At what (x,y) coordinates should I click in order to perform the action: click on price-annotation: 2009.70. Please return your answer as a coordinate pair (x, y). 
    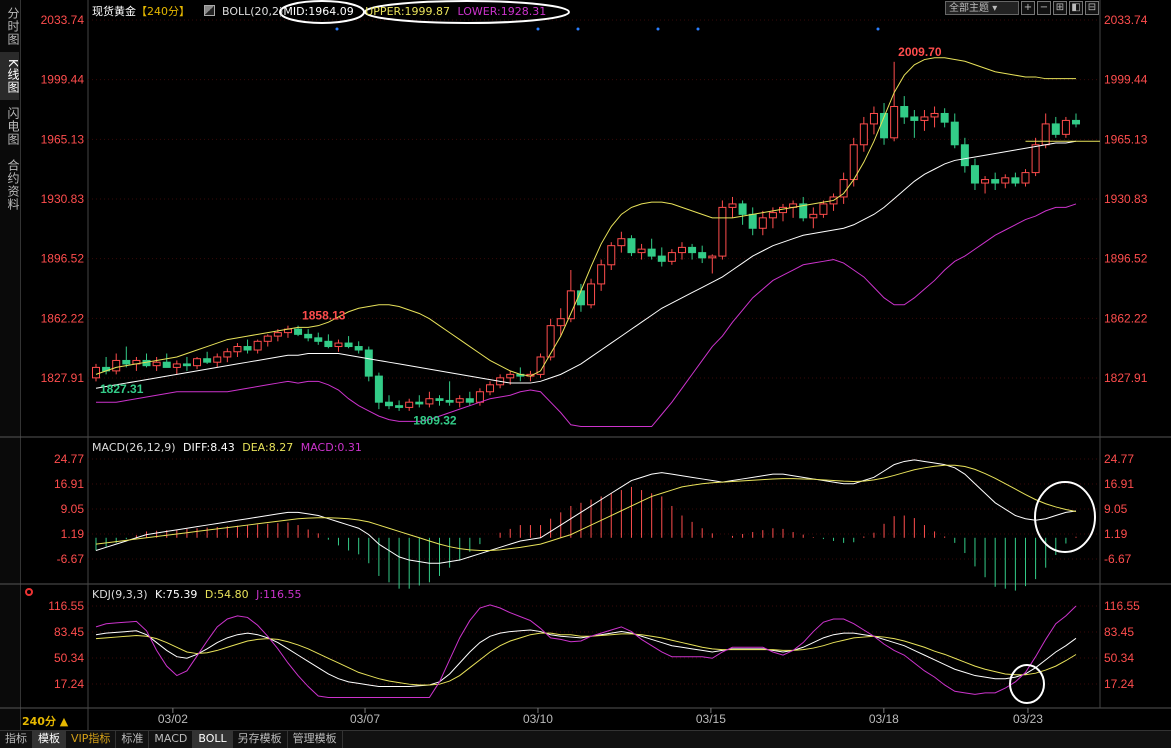
    Looking at the image, I should click on (920, 52).